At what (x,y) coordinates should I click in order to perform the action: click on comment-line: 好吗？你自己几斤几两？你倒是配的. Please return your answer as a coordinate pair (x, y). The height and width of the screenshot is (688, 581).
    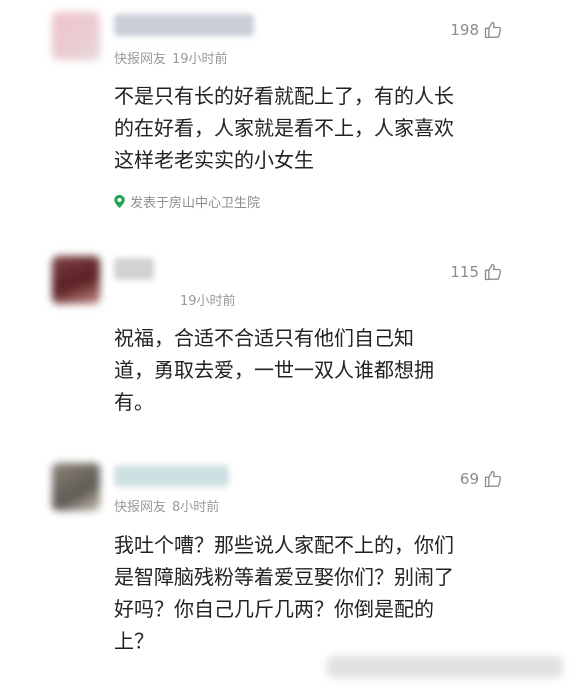
    Looking at the image, I should click on (274, 609).